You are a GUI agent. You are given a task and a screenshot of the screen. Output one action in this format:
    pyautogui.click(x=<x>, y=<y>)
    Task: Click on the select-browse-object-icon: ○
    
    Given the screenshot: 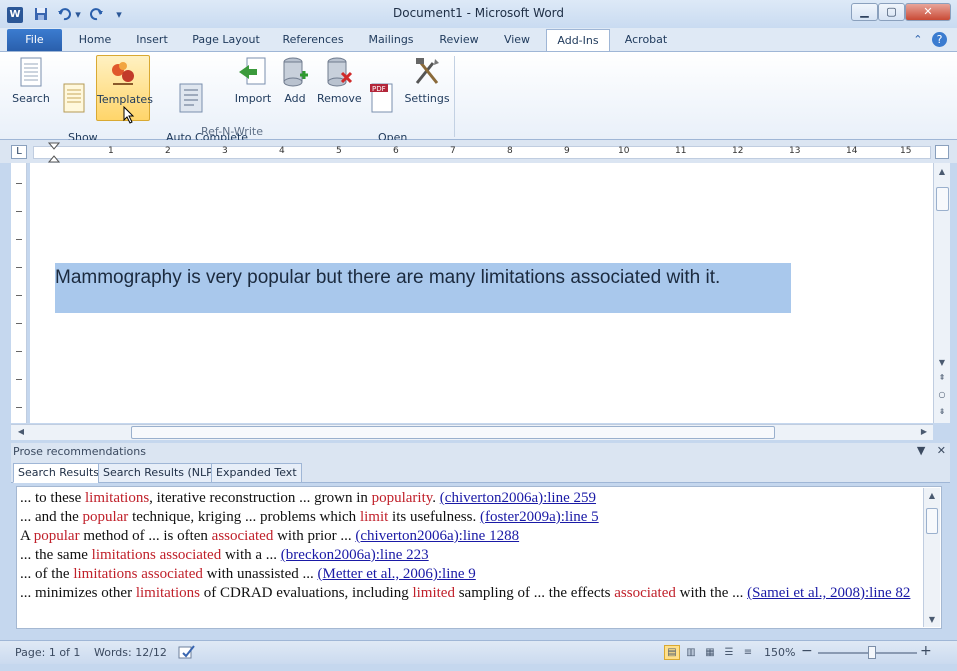 What is the action you would take?
    pyautogui.click(x=942, y=394)
    